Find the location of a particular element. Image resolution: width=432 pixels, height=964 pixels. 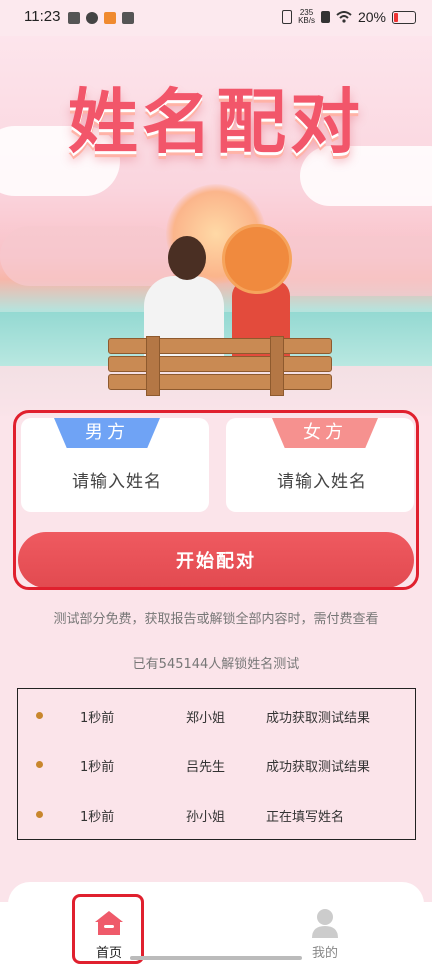

gesture-bar is located at coordinates (216, 958).